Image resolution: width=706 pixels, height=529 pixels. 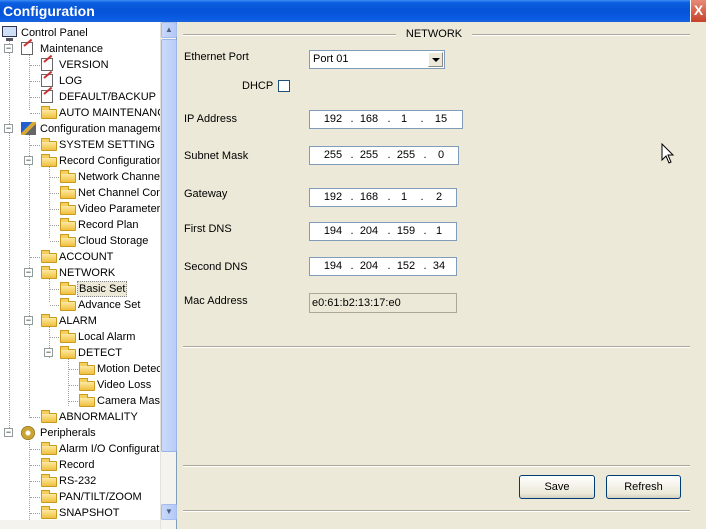 What do you see at coordinates (208, 229) in the screenshot?
I see `first-dns-label: First DNS` at bounding box center [208, 229].